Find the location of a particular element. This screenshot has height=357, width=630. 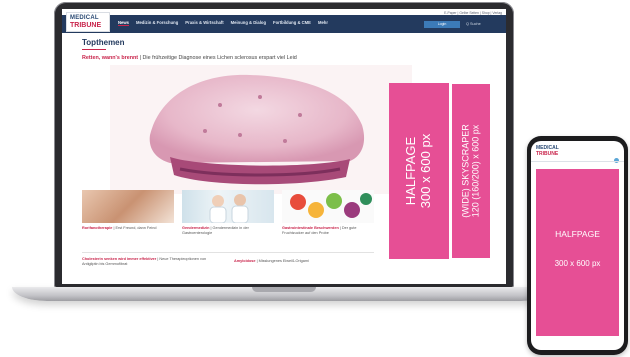

divider is located at coordinates (228, 252).